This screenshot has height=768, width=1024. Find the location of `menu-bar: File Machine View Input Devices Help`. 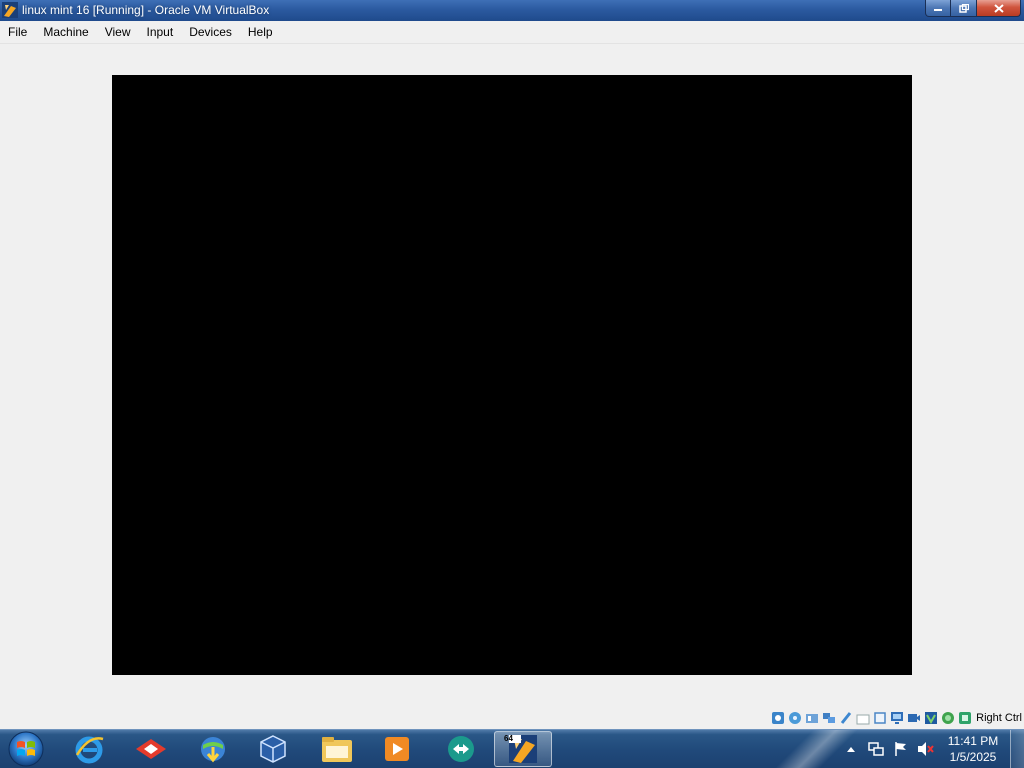

menu-bar: File Machine View Input Devices Help is located at coordinates (512, 32).